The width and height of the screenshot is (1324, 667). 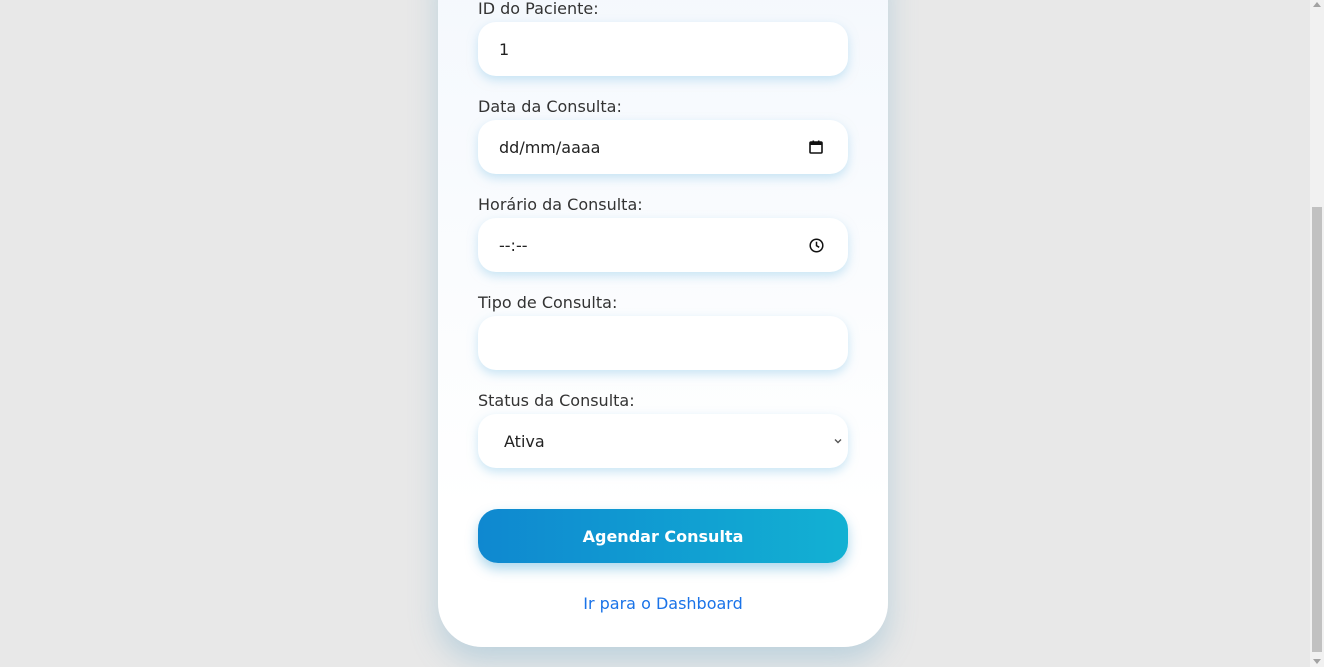 I want to click on patient-id-value: 1, so click(x=504, y=49).